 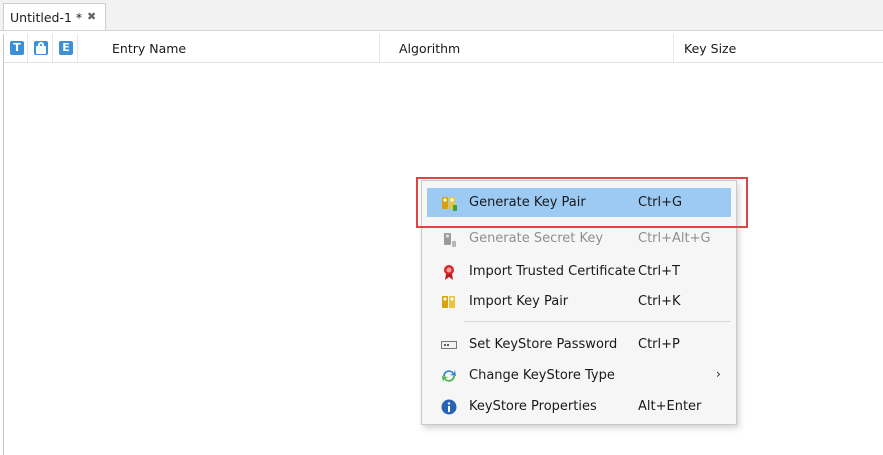 I want to click on column-type-header: T, so click(x=16, y=48).